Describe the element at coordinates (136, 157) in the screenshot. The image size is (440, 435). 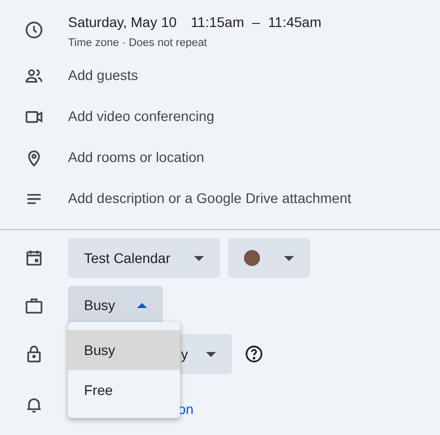
I see `add-option: Add rooms or location` at that location.